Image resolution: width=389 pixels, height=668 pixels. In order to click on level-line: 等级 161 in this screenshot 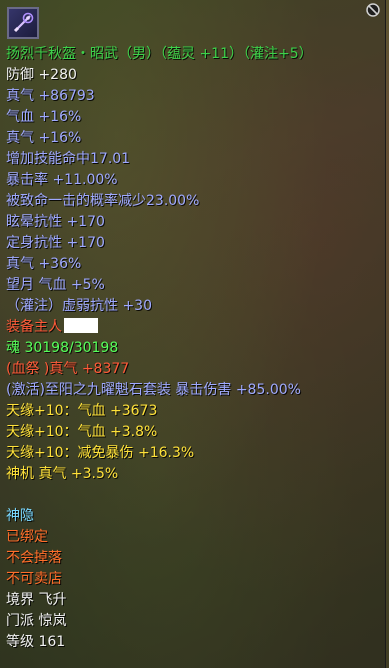, I will do `click(36, 642)`.